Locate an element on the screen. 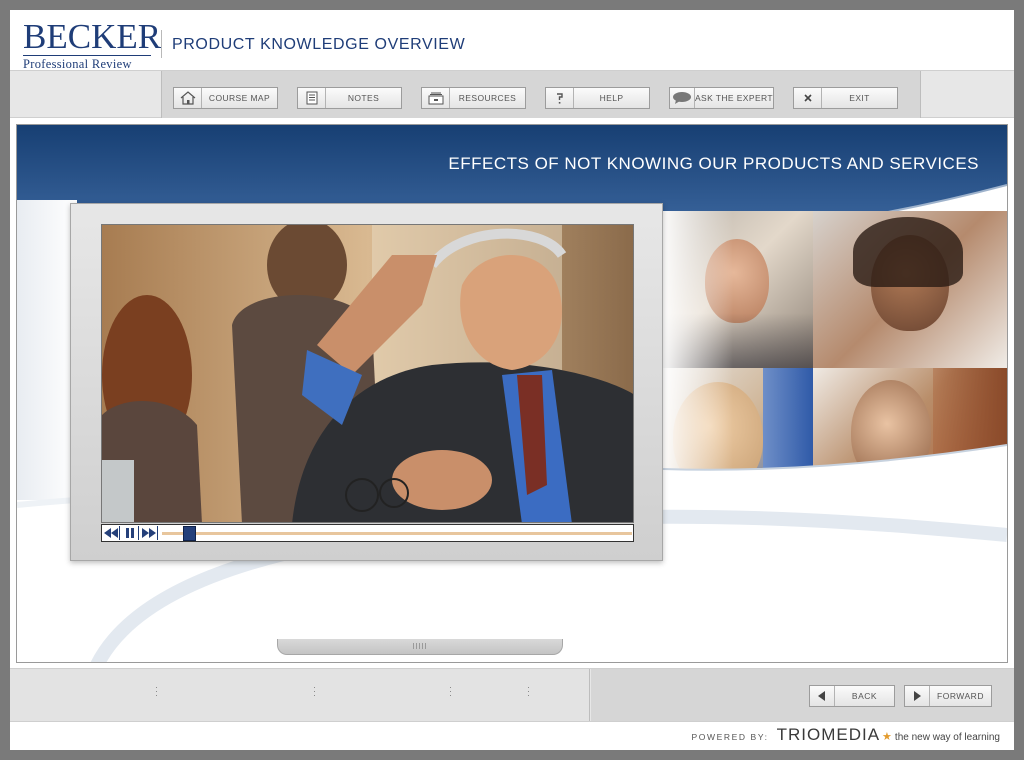 This screenshot has width=1024, height=760. progress-track is located at coordinates (397, 533).